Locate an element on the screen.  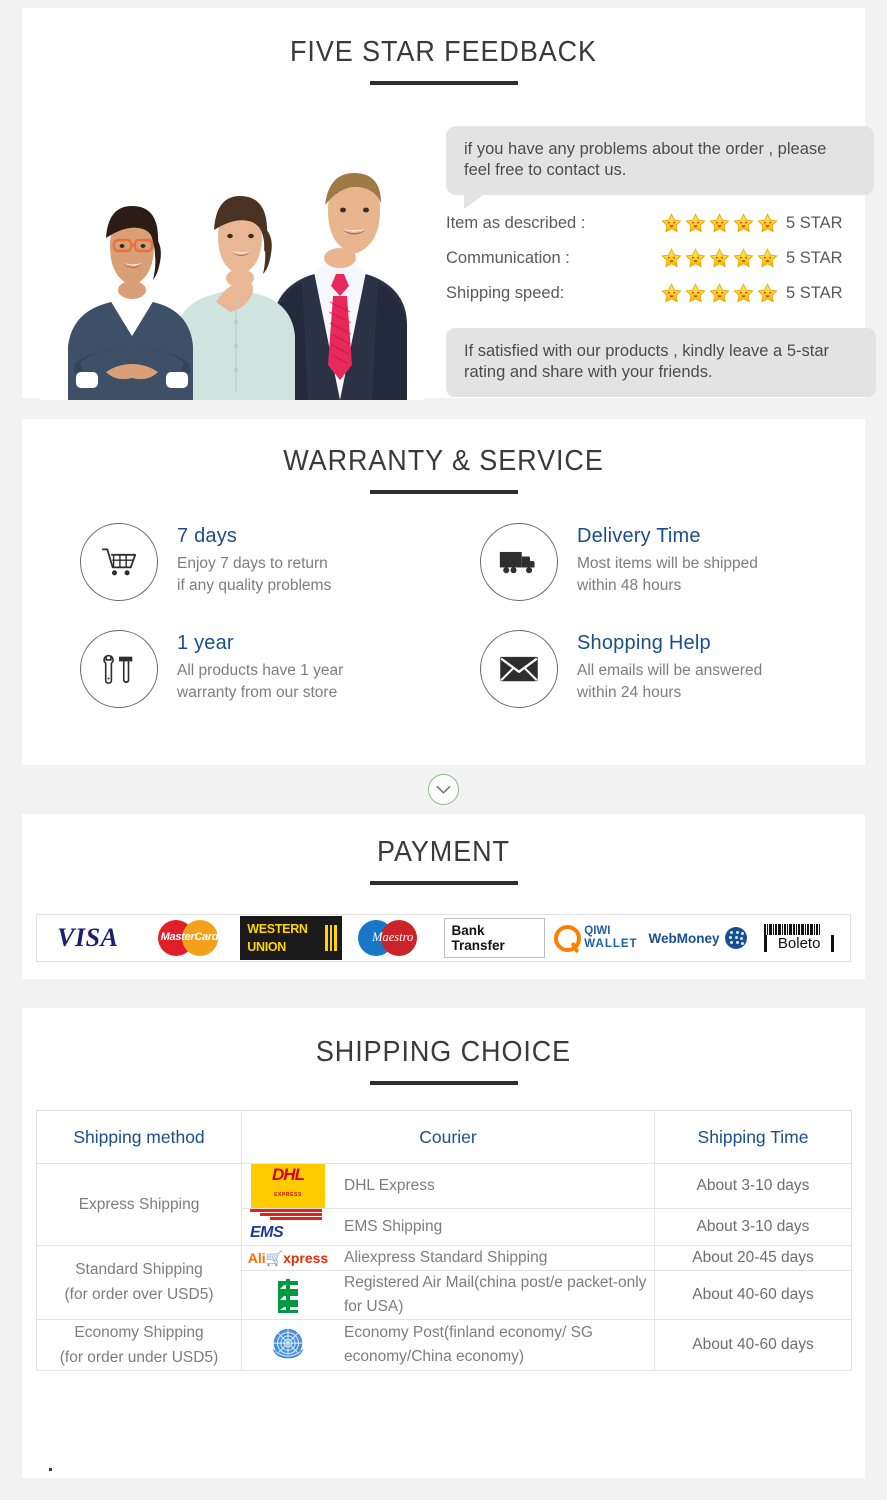
shipping-method-standard: Standard Shipping (for order over USD5) is located at coordinates (139, 1282).